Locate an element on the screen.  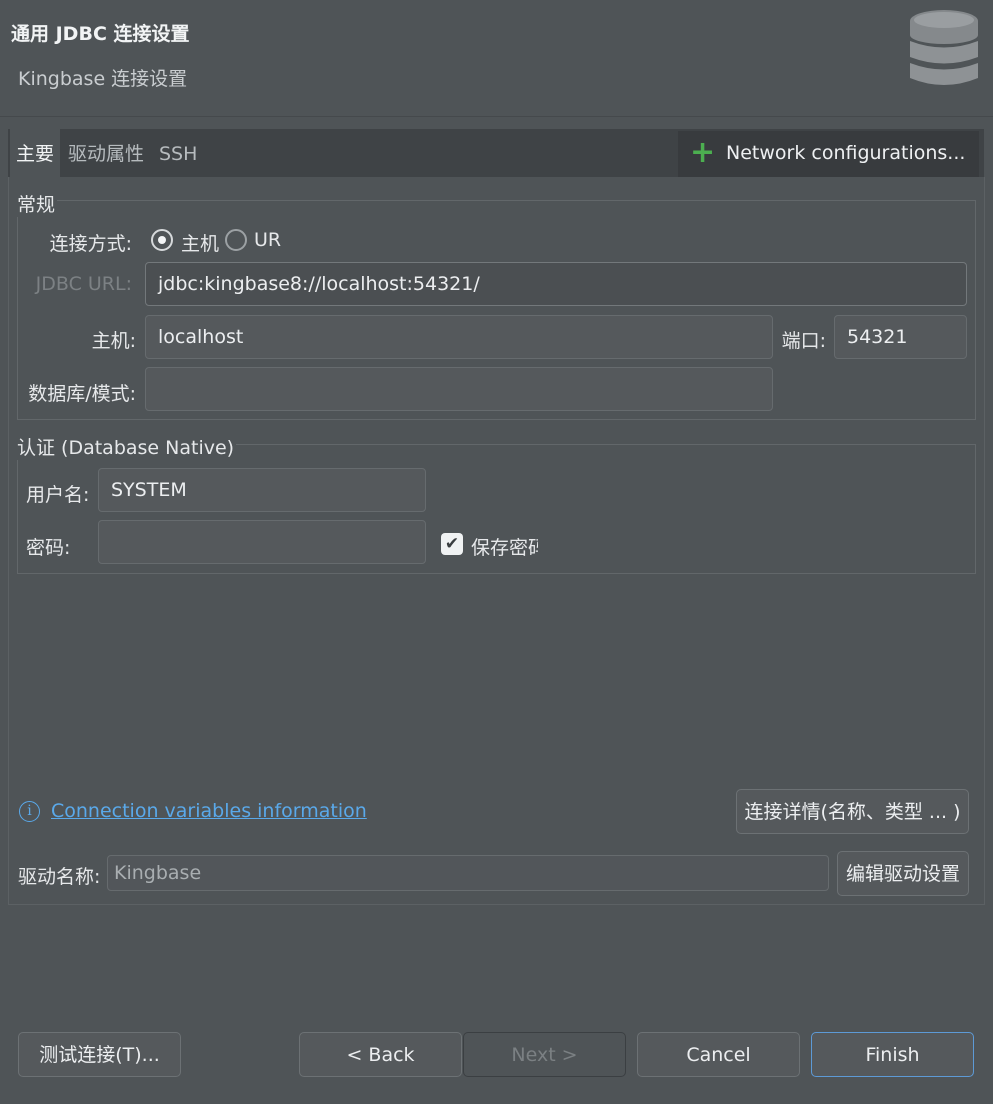
port-input: 54321 is located at coordinates (900, 337).